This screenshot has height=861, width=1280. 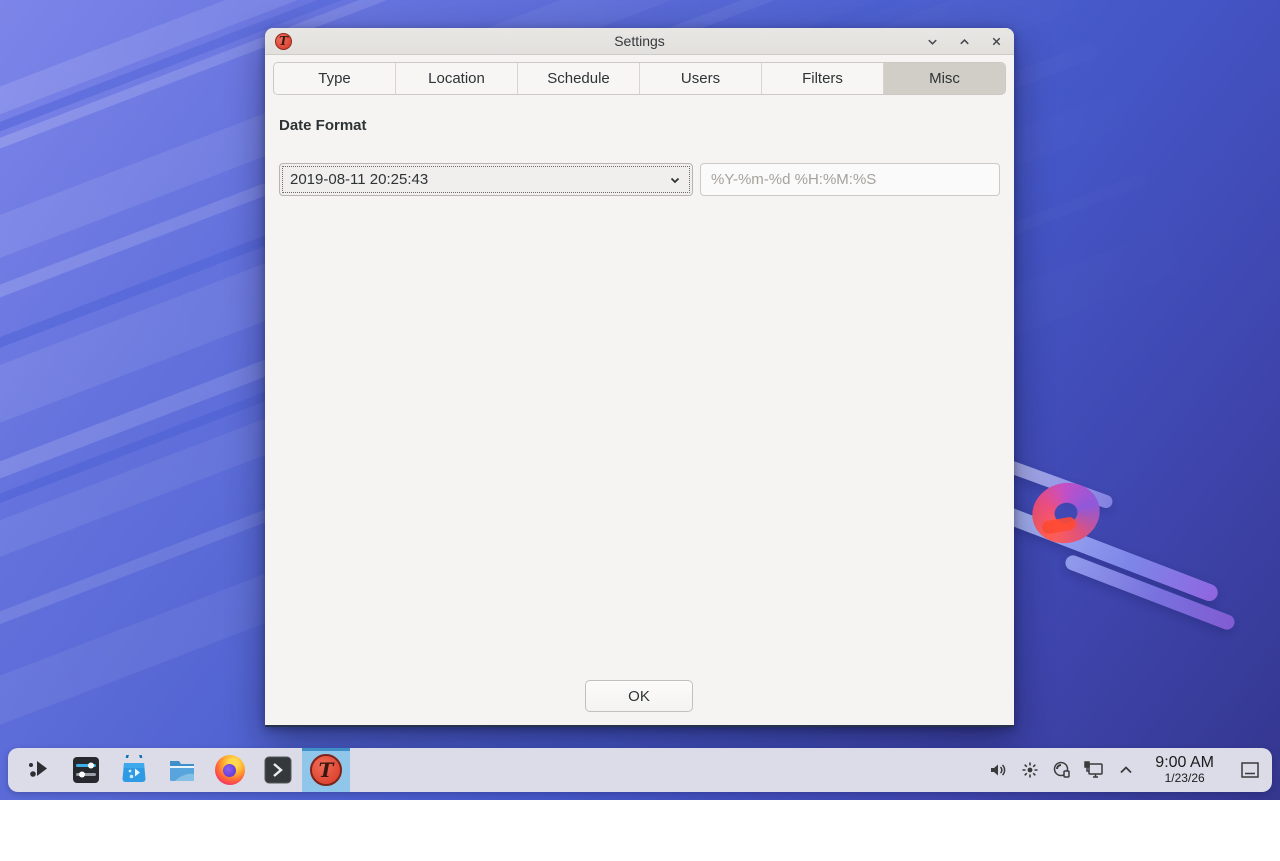 I want to click on tab-type: Type, so click(x=335, y=78).